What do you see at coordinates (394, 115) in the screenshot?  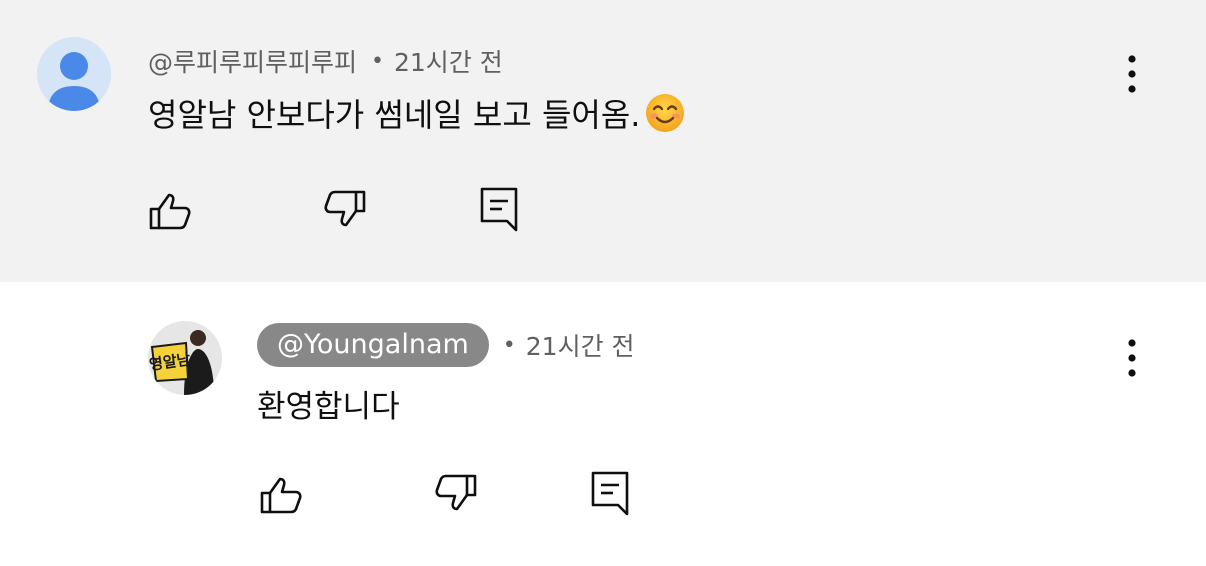 I see `comment-text: 영알남 안보다가 썸네일 보고 들어옴.` at bounding box center [394, 115].